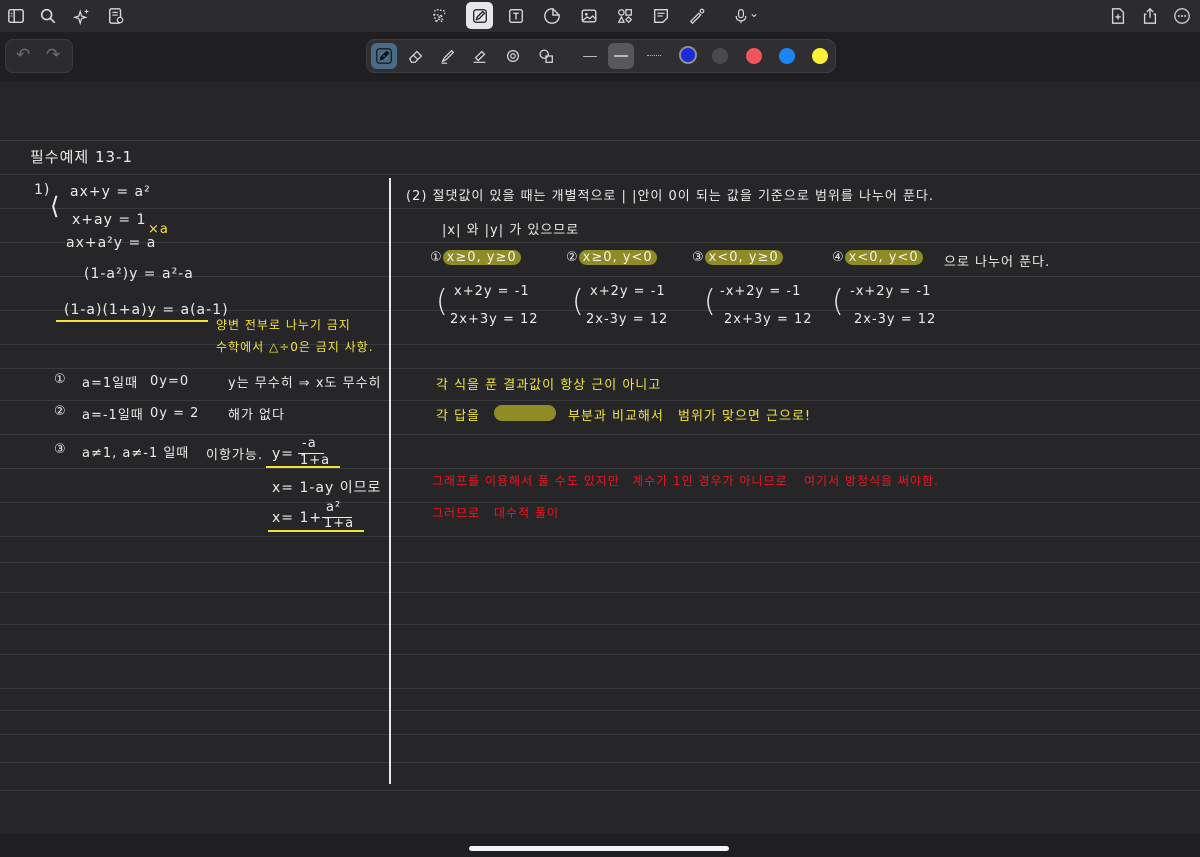 The height and width of the screenshot is (857, 1200). I want to click on search-icon, so click(48, 16).